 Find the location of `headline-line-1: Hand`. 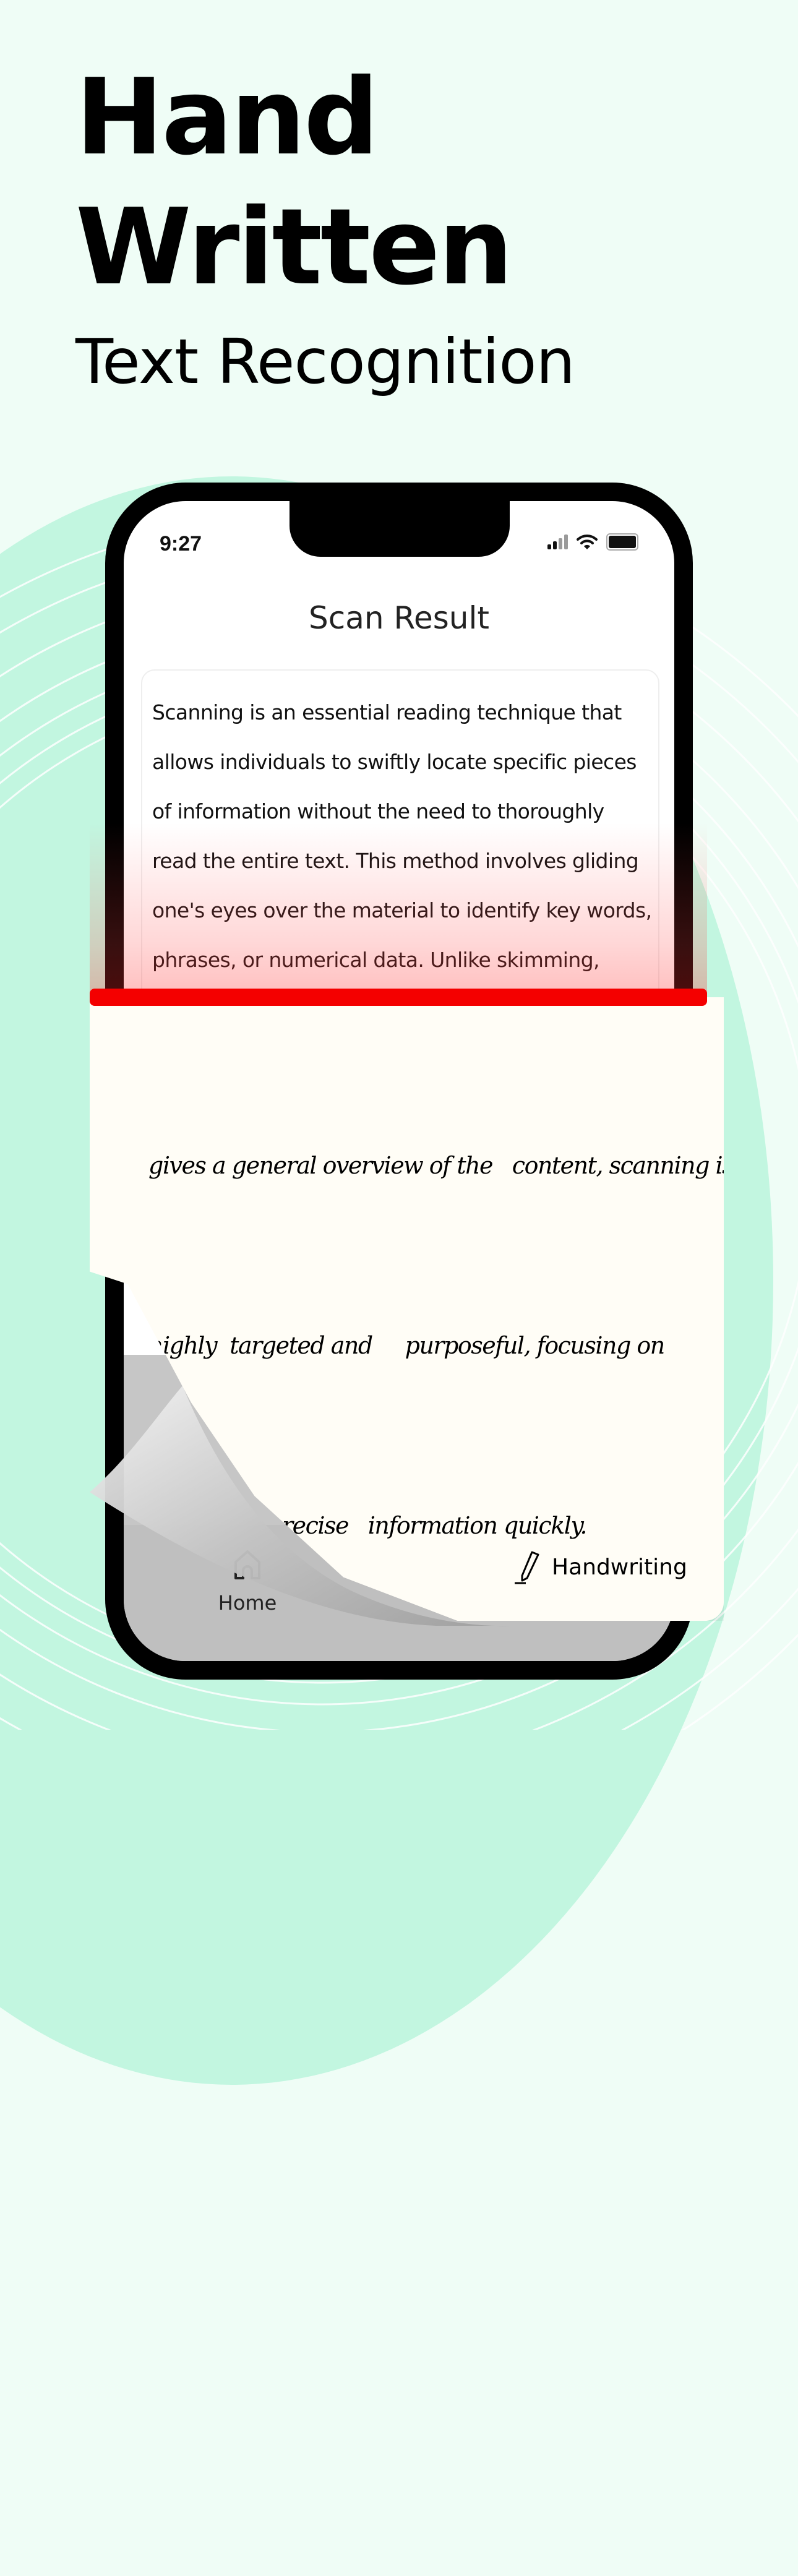

headline-line-1: Hand is located at coordinates (227, 117).